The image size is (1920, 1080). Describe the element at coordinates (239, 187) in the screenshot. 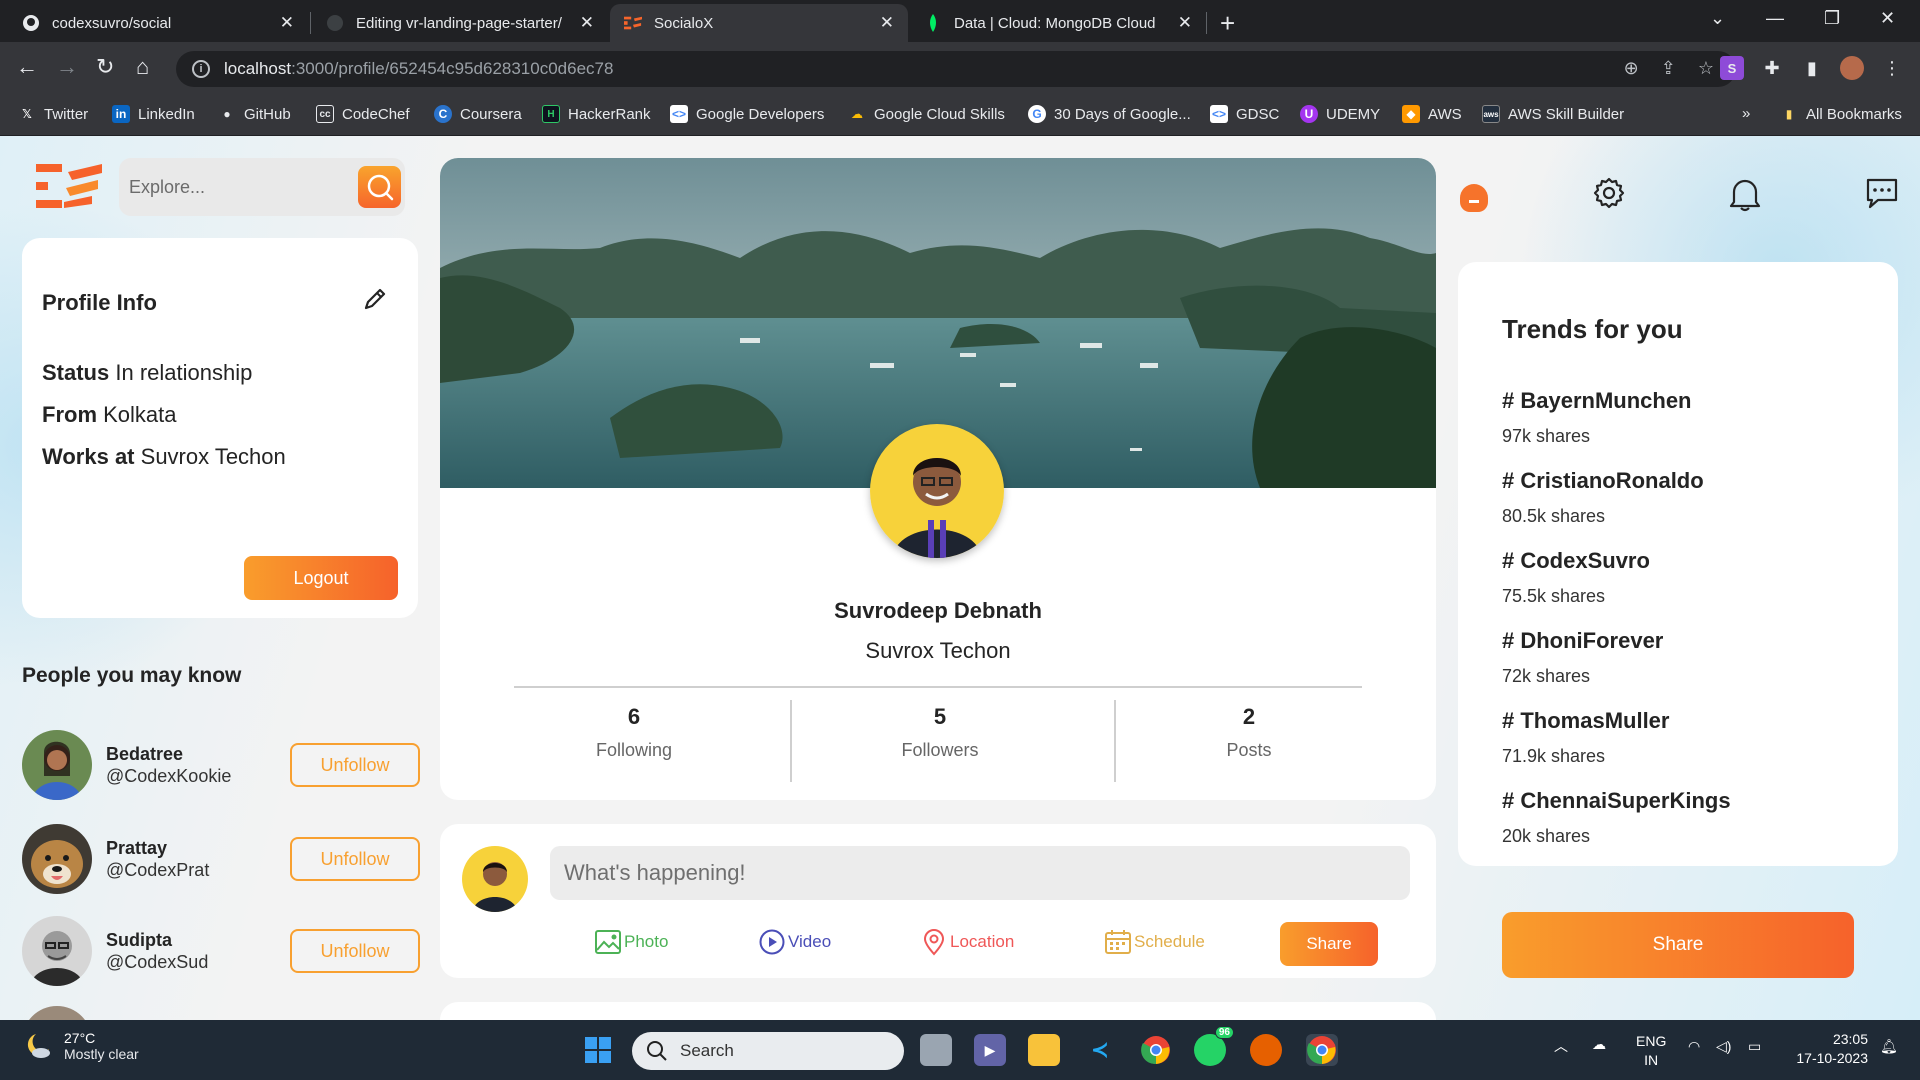

I see `explore-search-input` at that location.